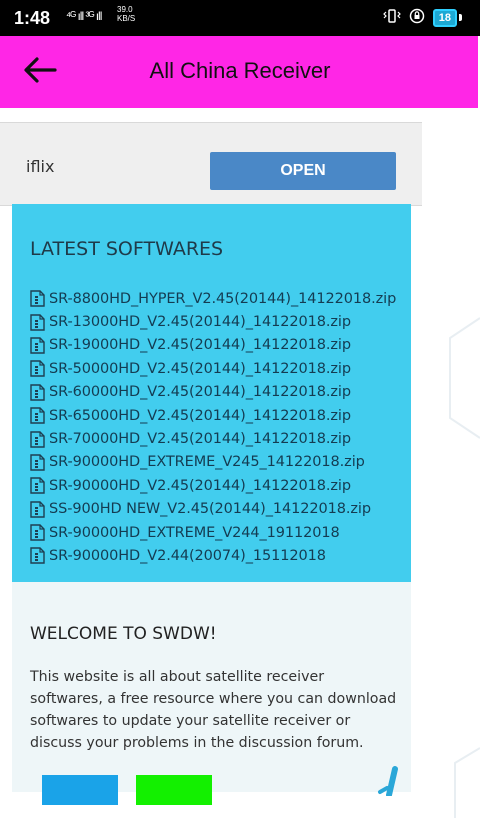 Image resolution: width=480 pixels, height=828 pixels. Describe the element at coordinates (187, 555) in the screenshot. I see `software-name: SR-90000HD_V2.44(20074)_15112018` at that location.